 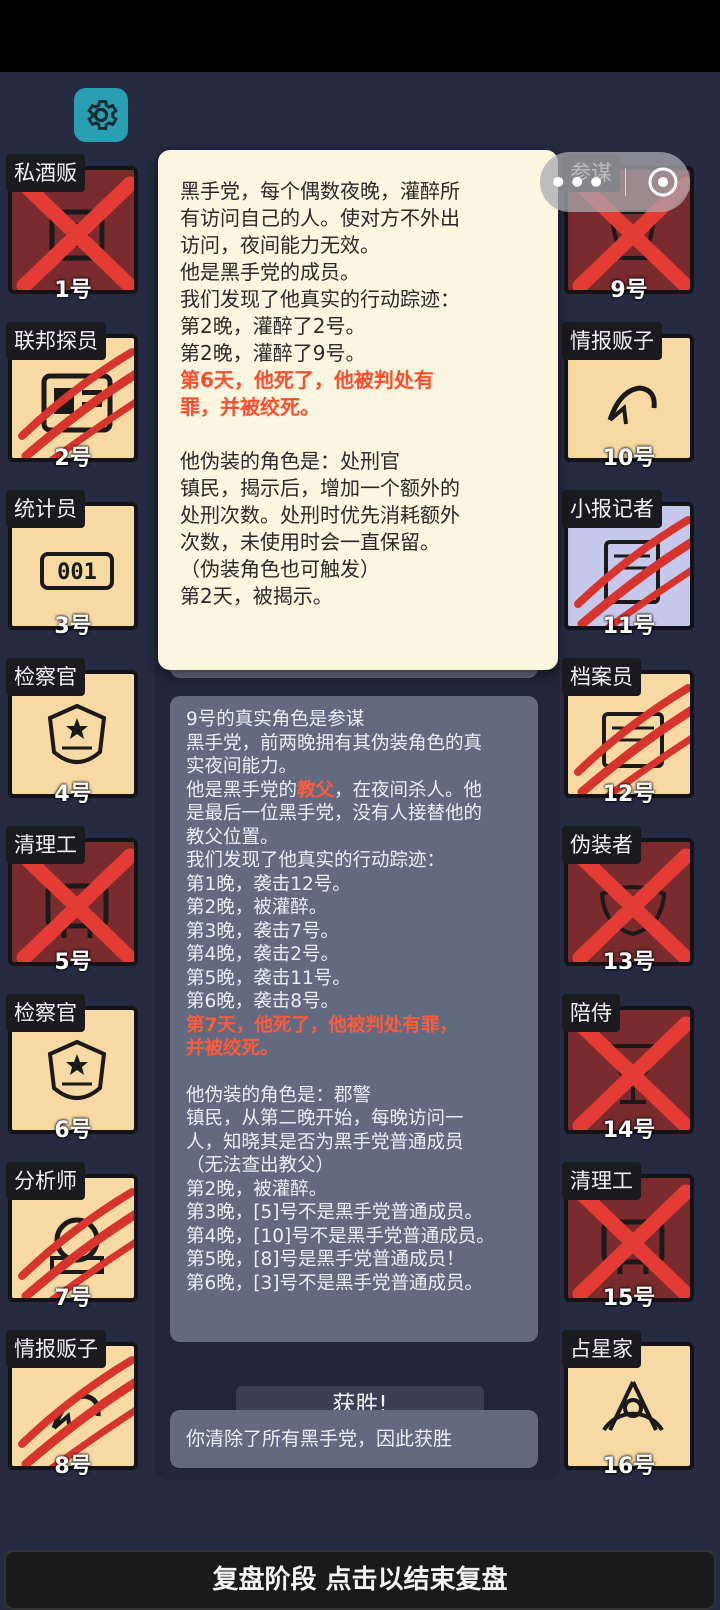 I want to click on target-circle-icon, so click(x=663, y=182).